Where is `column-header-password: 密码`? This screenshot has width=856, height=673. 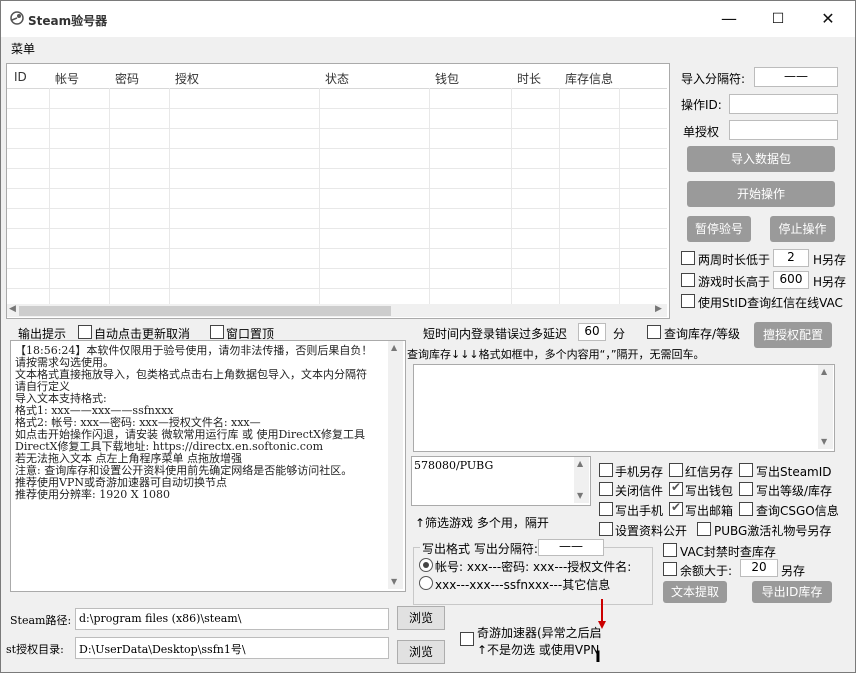 column-header-password: 密码 is located at coordinates (127, 78).